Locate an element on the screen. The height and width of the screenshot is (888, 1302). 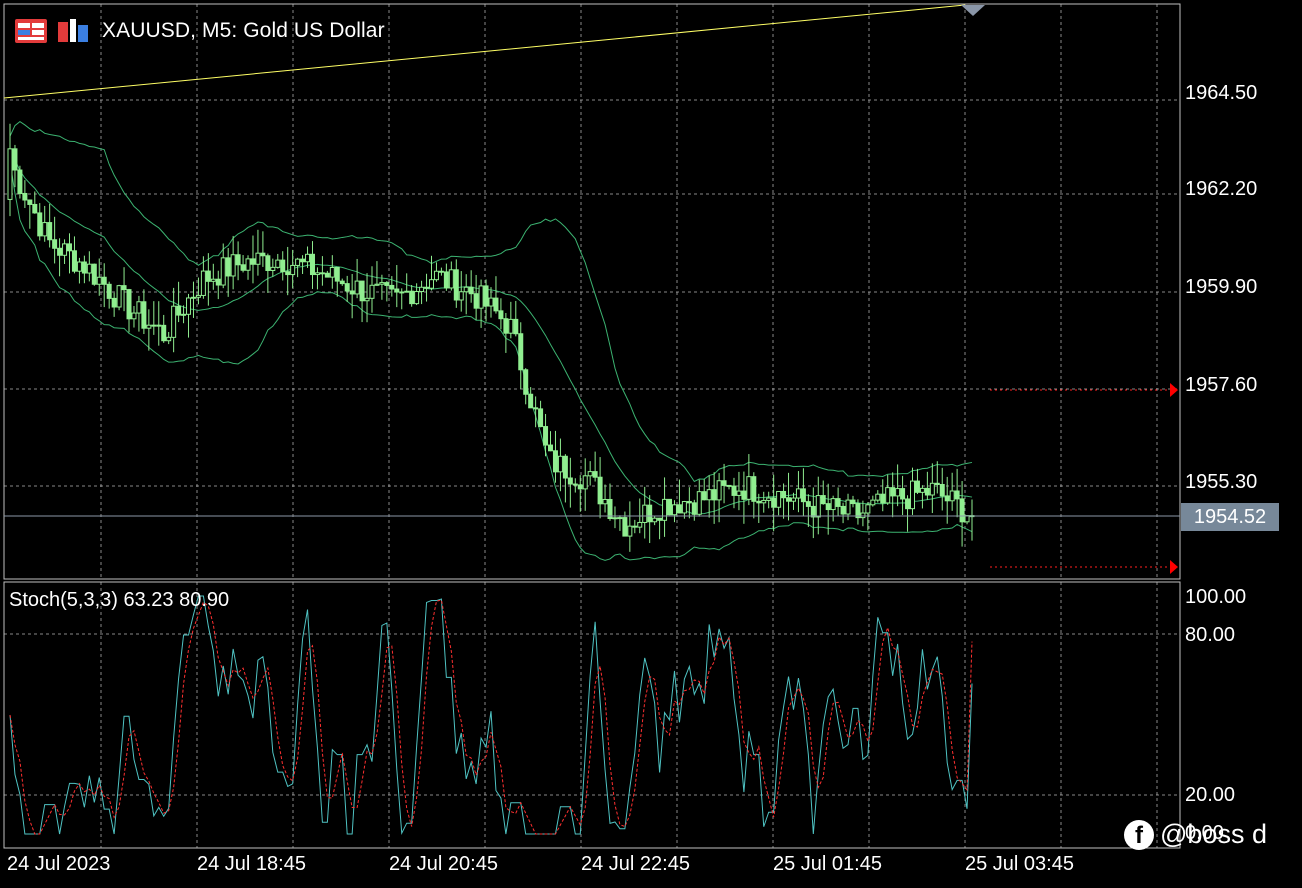
price-axis-label: 1964.50 is located at coordinates (1221, 93).